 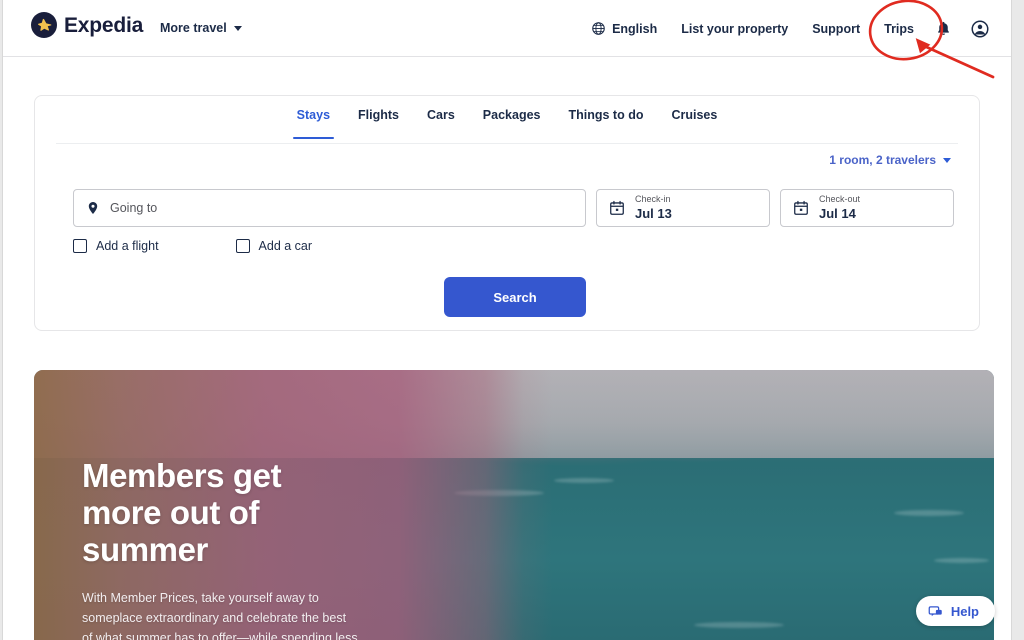 I want to click on trips-link: Trips, so click(x=899, y=29).